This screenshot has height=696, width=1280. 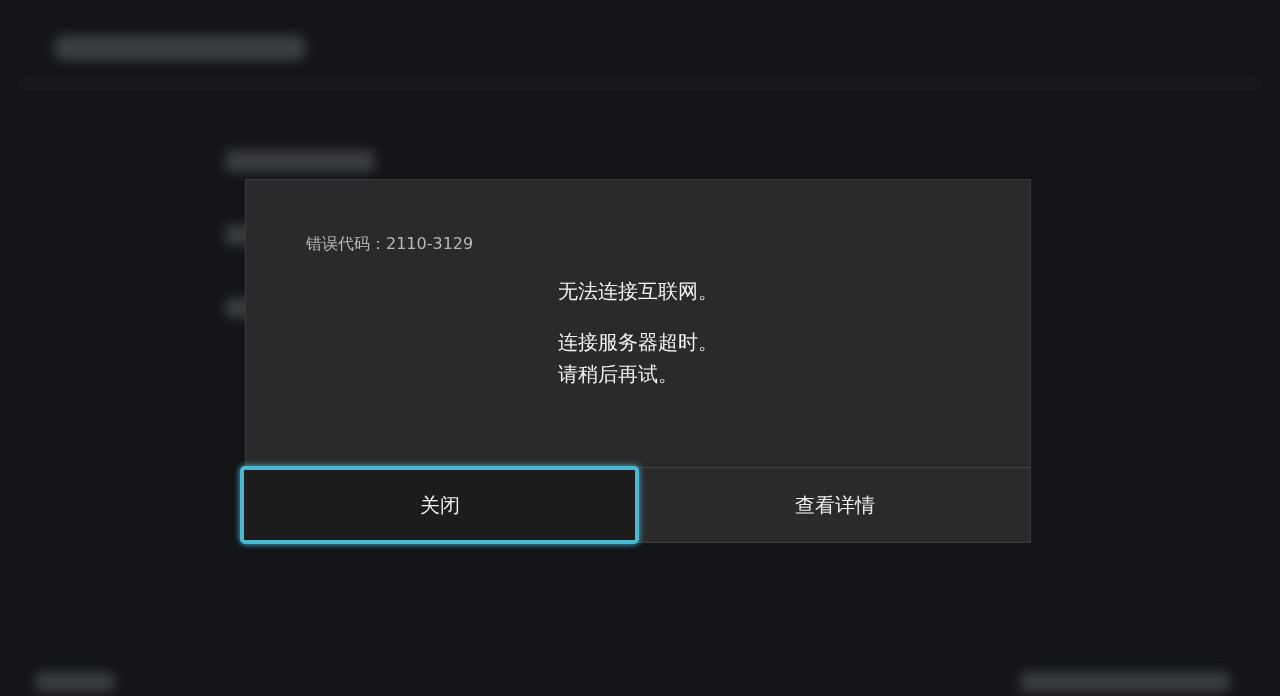 I want to click on dialog-button: 关闭, so click(x=439, y=505).